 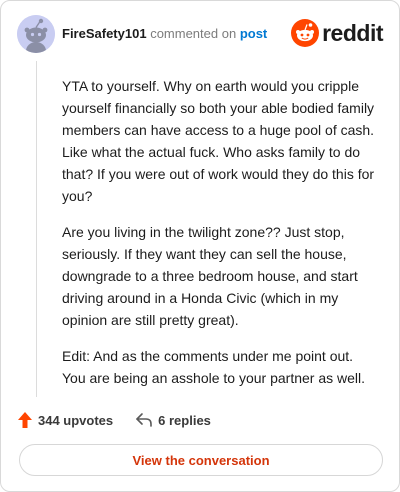 What do you see at coordinates (76, 420) in the screenshot?
I see `upvote-count: 344 upvotes` at bounding box center [76, 420].